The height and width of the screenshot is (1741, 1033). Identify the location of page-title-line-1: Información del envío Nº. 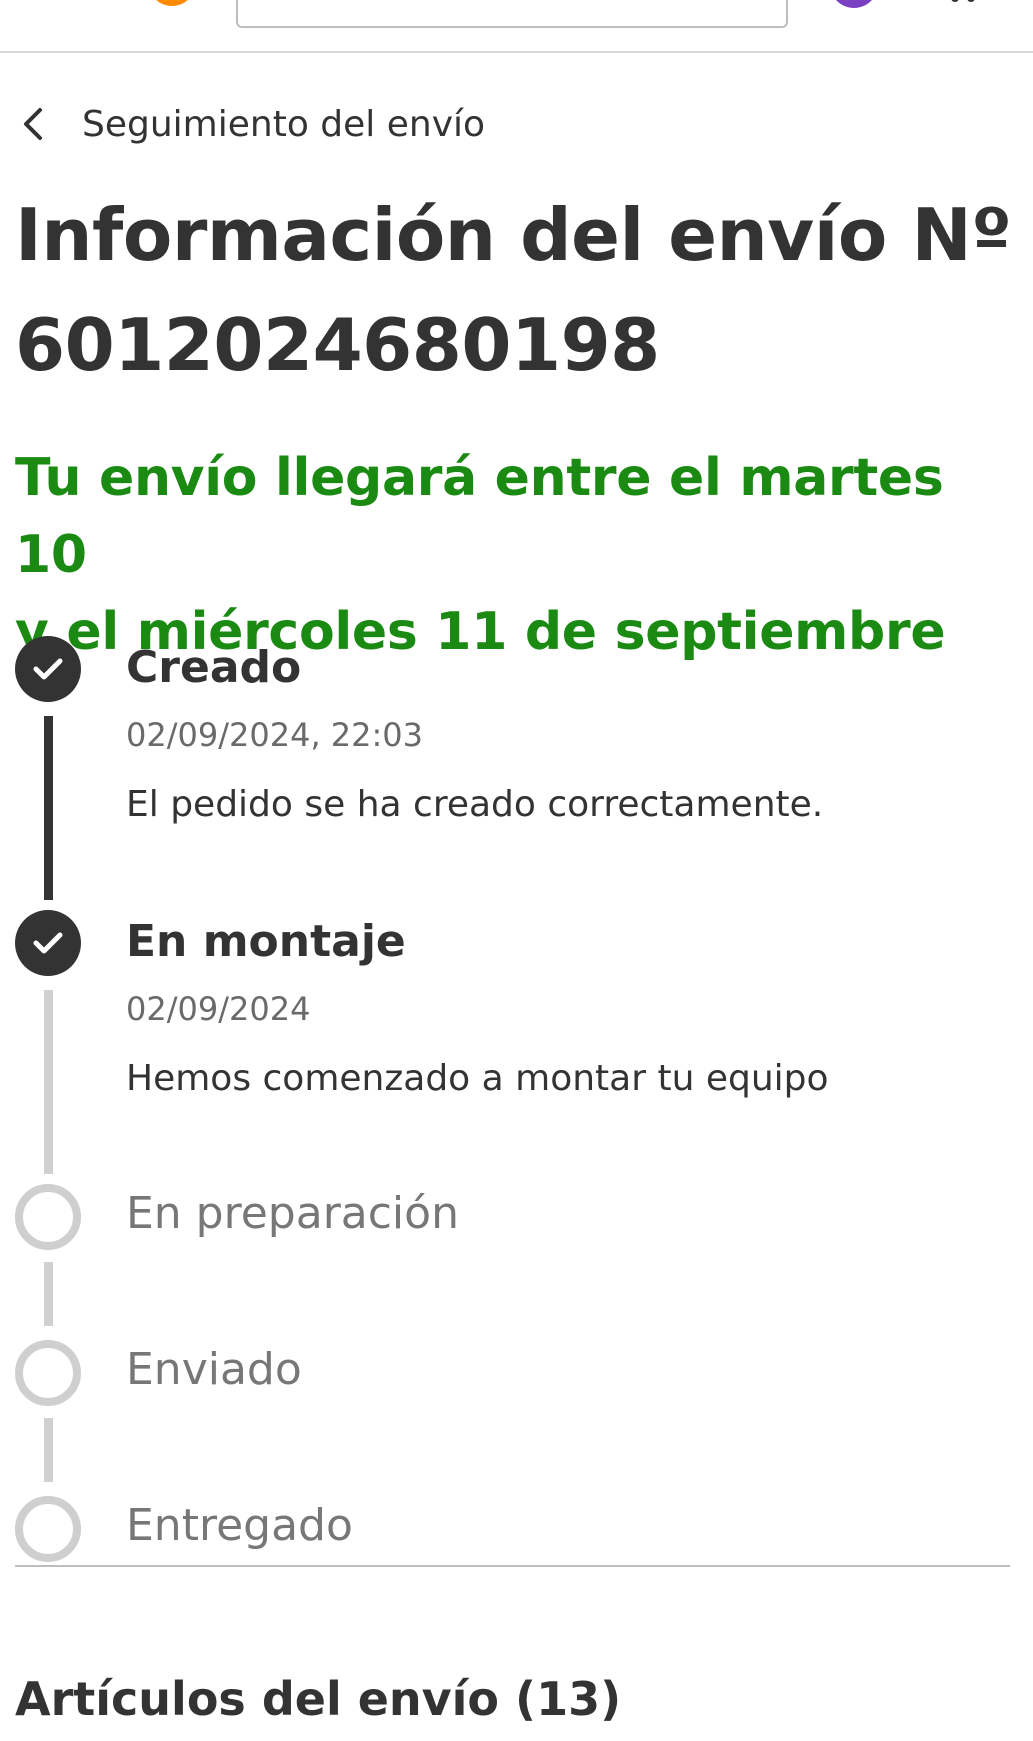
(513, 235).